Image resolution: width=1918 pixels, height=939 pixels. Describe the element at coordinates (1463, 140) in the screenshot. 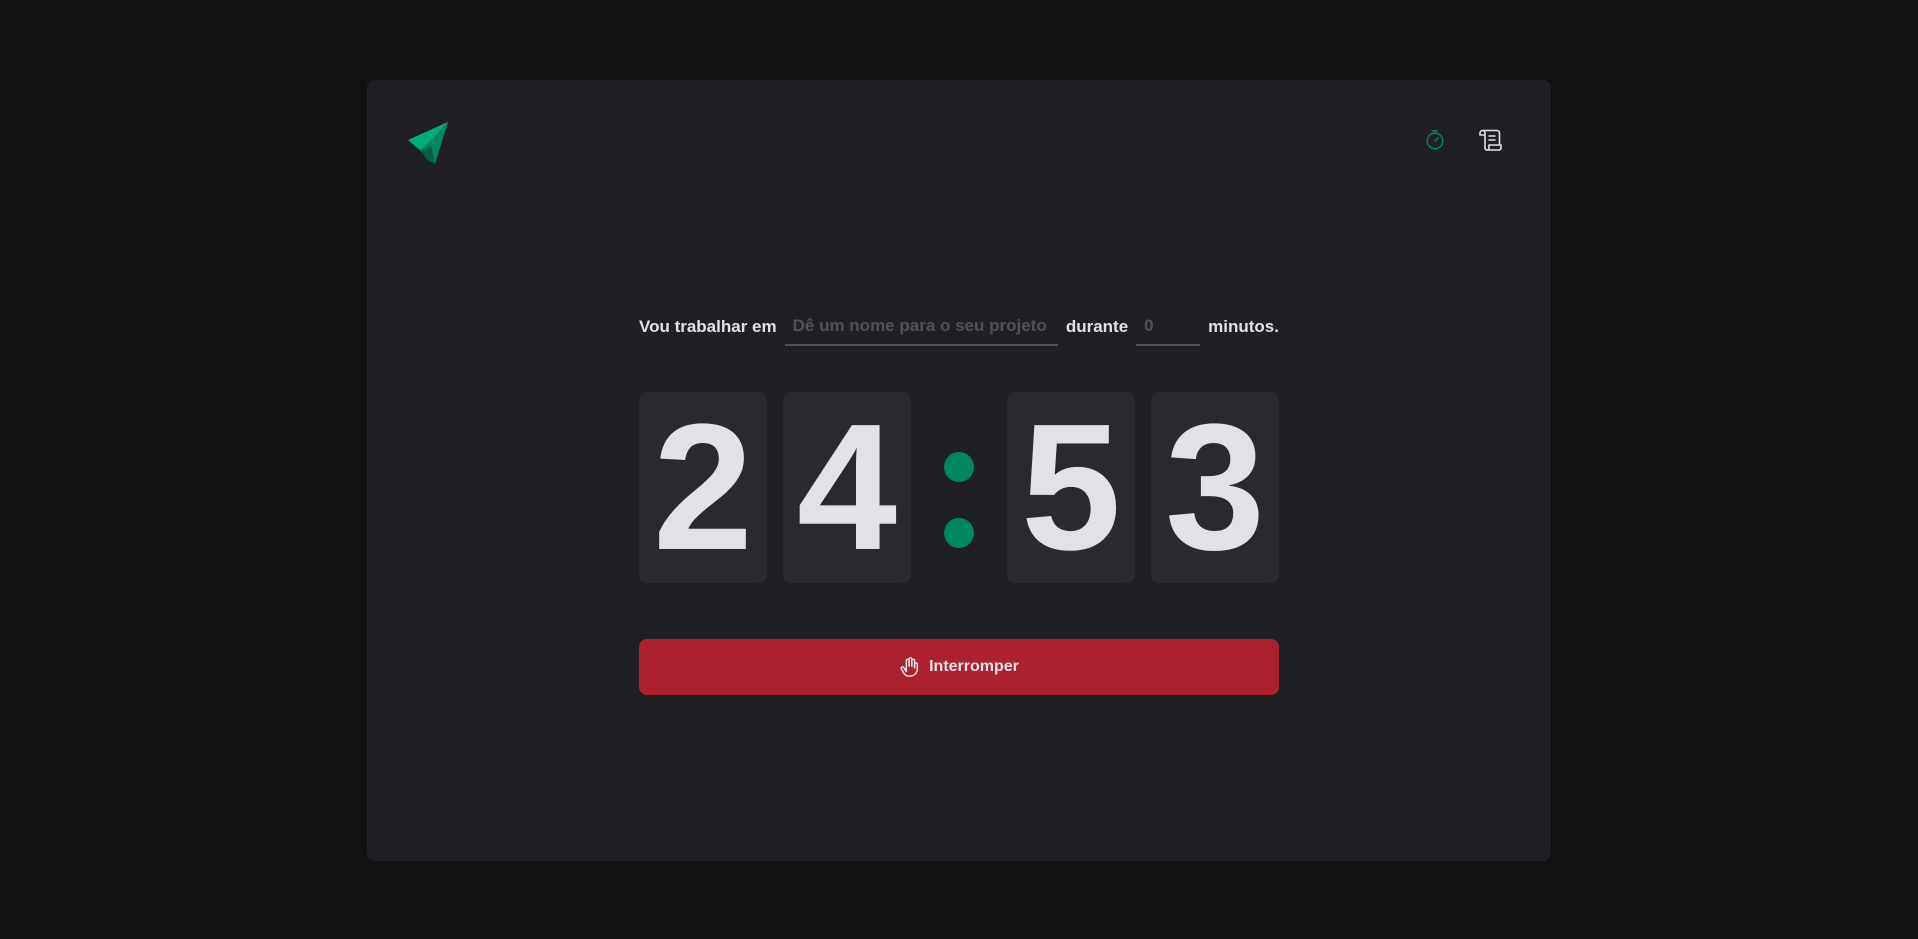

I see `header-nav` at that location.